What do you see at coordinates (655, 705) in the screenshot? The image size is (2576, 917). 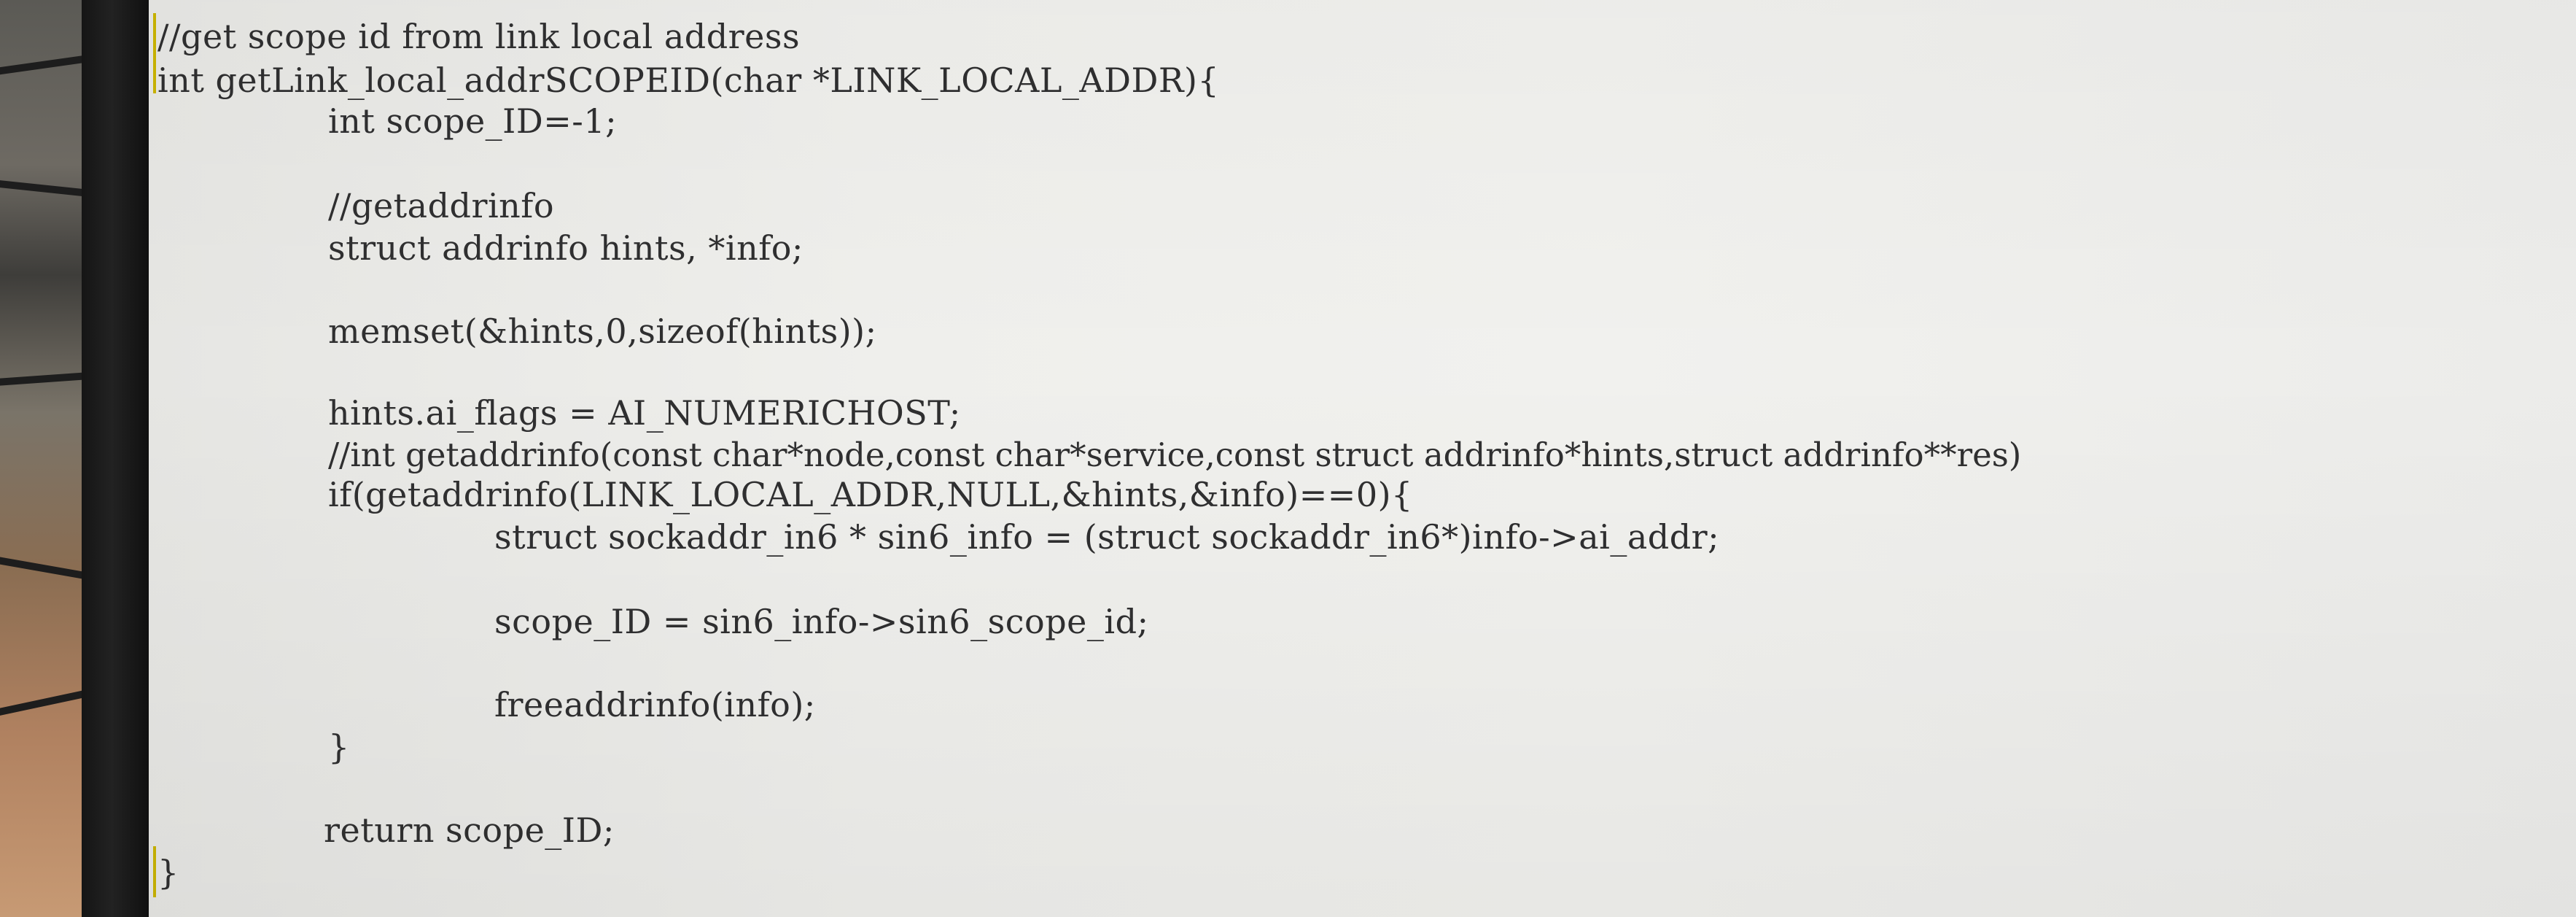 I see `code-line-freeaddrinfo: freeaddrinfo(info);` at bounding box center [655, 705].